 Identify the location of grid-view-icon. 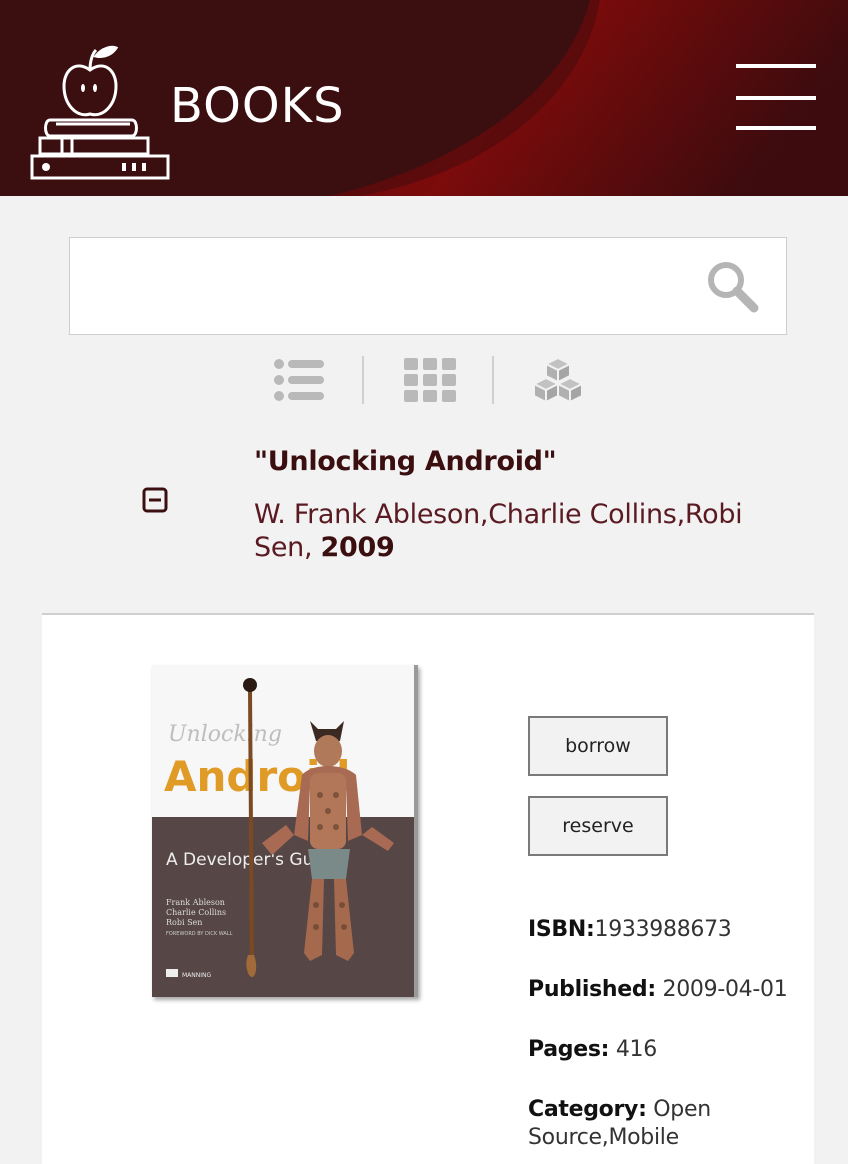
(430, 380).